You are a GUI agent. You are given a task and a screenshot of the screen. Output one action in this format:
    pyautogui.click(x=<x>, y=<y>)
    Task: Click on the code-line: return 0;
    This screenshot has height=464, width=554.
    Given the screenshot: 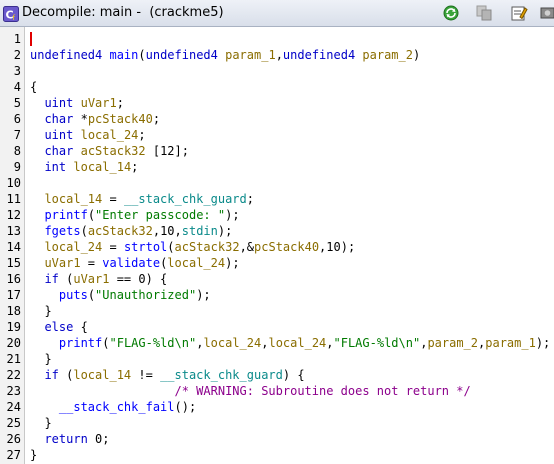 What is the action you would take?
    pyautogui.click(x=70, y=439)
    